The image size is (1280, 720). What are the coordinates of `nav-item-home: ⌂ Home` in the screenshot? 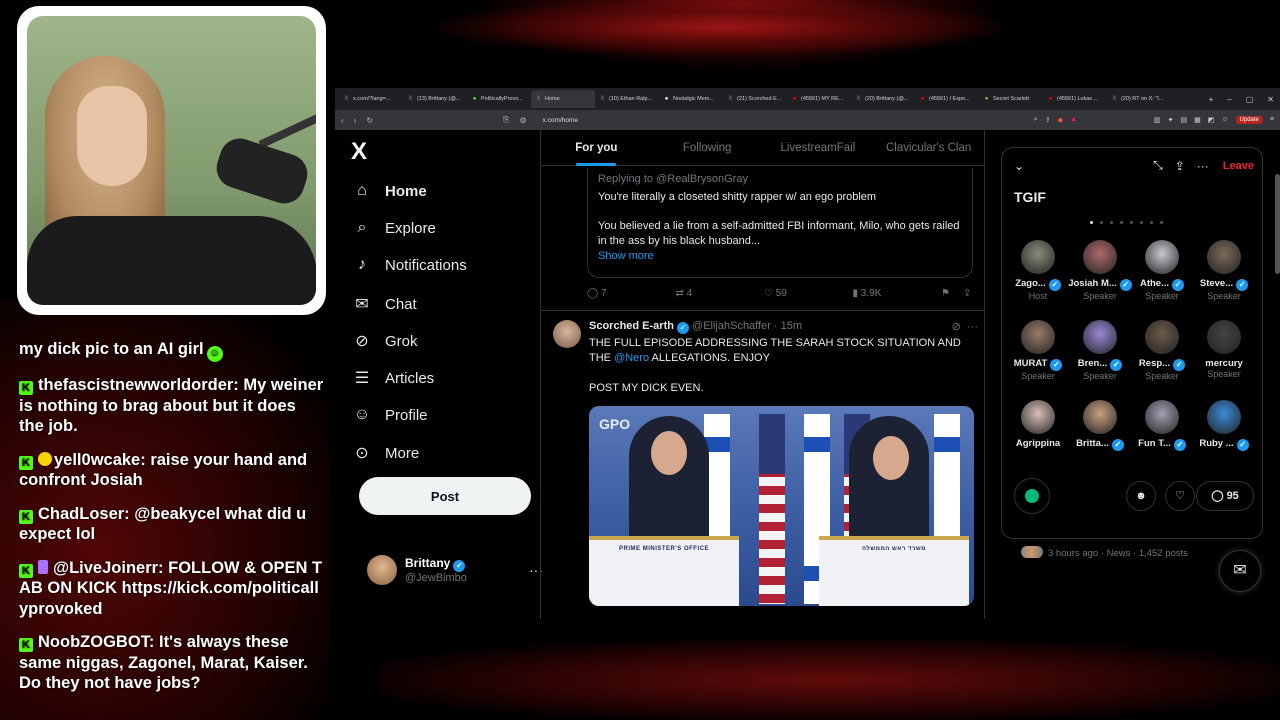 It's located at (390, 191).